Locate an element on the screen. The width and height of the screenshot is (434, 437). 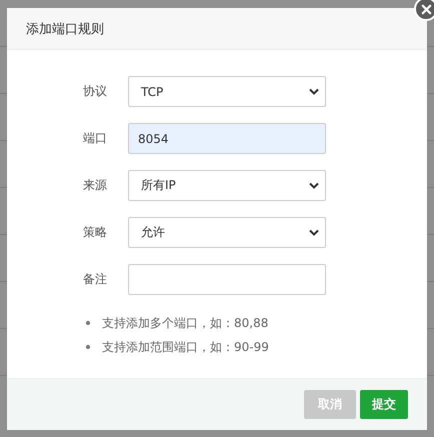
select-field: 允许 is located at coordinates (227, 232).